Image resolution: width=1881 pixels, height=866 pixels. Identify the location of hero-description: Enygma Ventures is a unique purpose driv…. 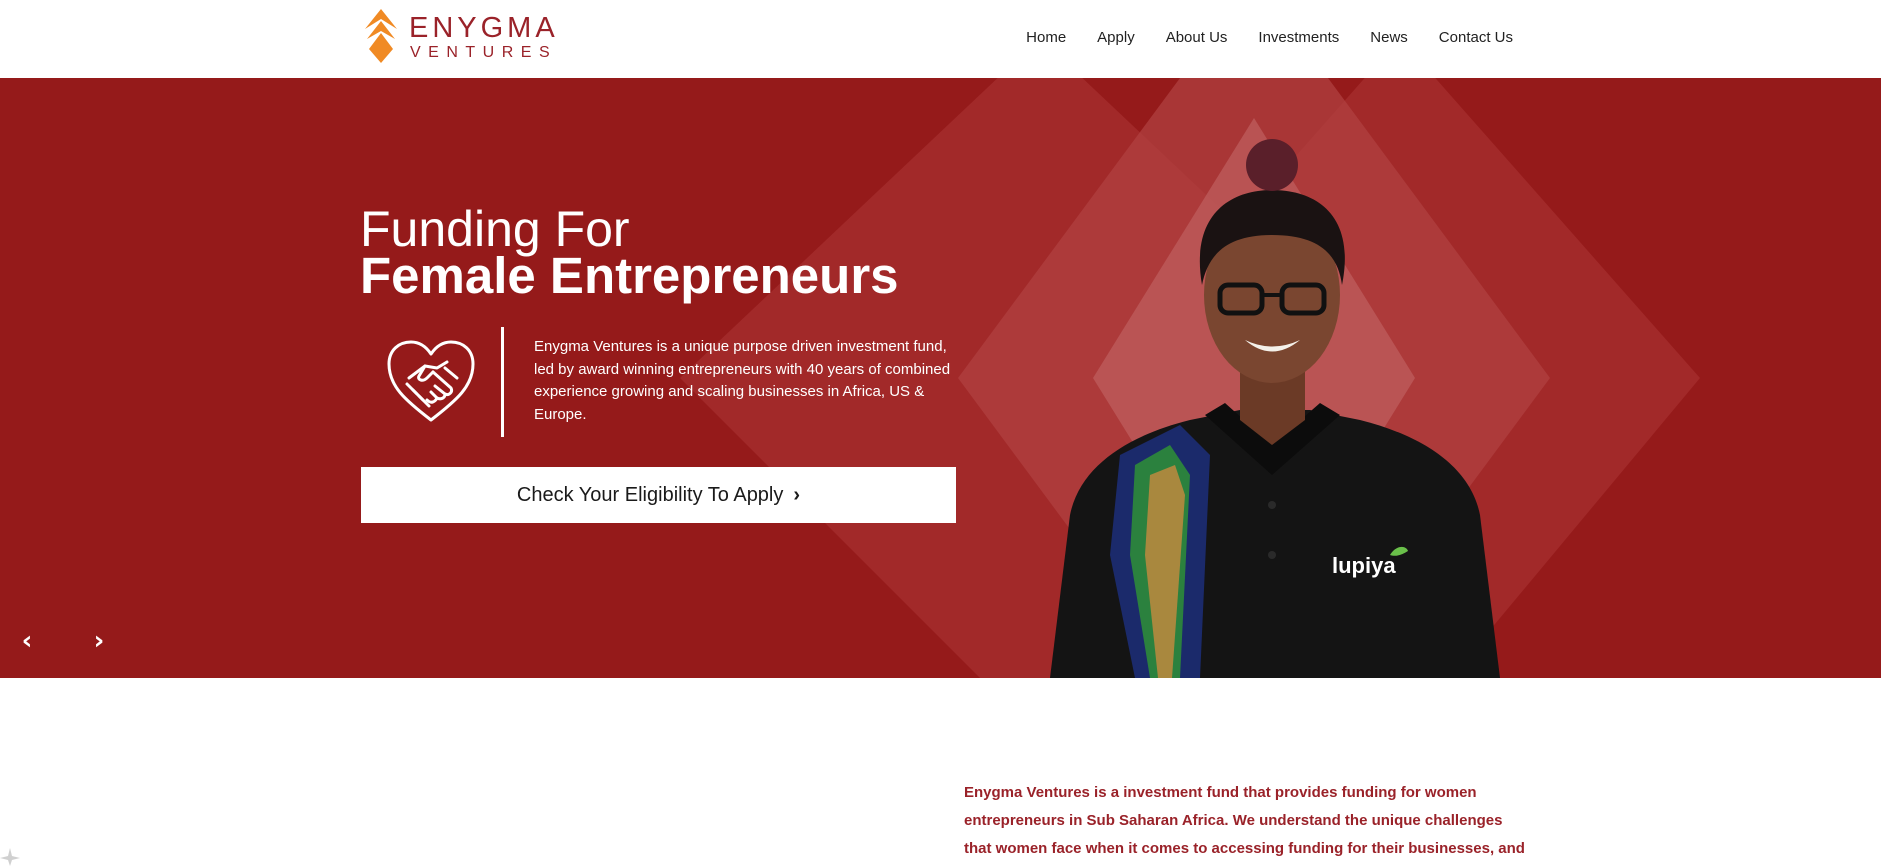
(742, 380).